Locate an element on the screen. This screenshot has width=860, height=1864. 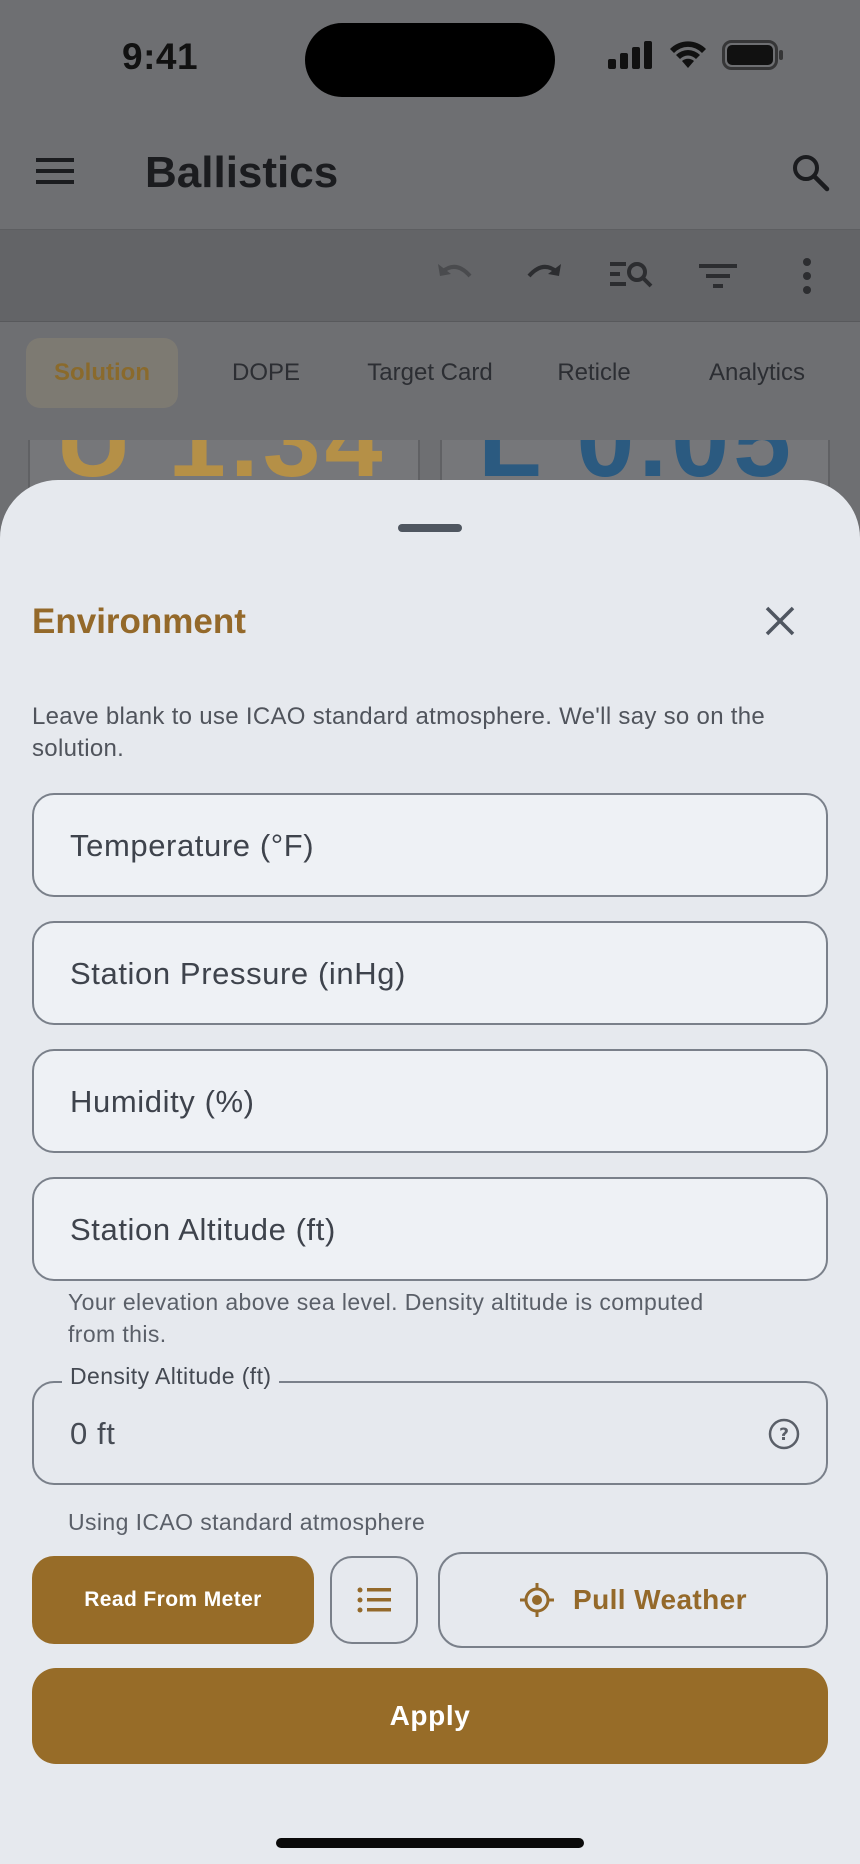
tab-target-card: Target Card is located at coordinates (430, 373).